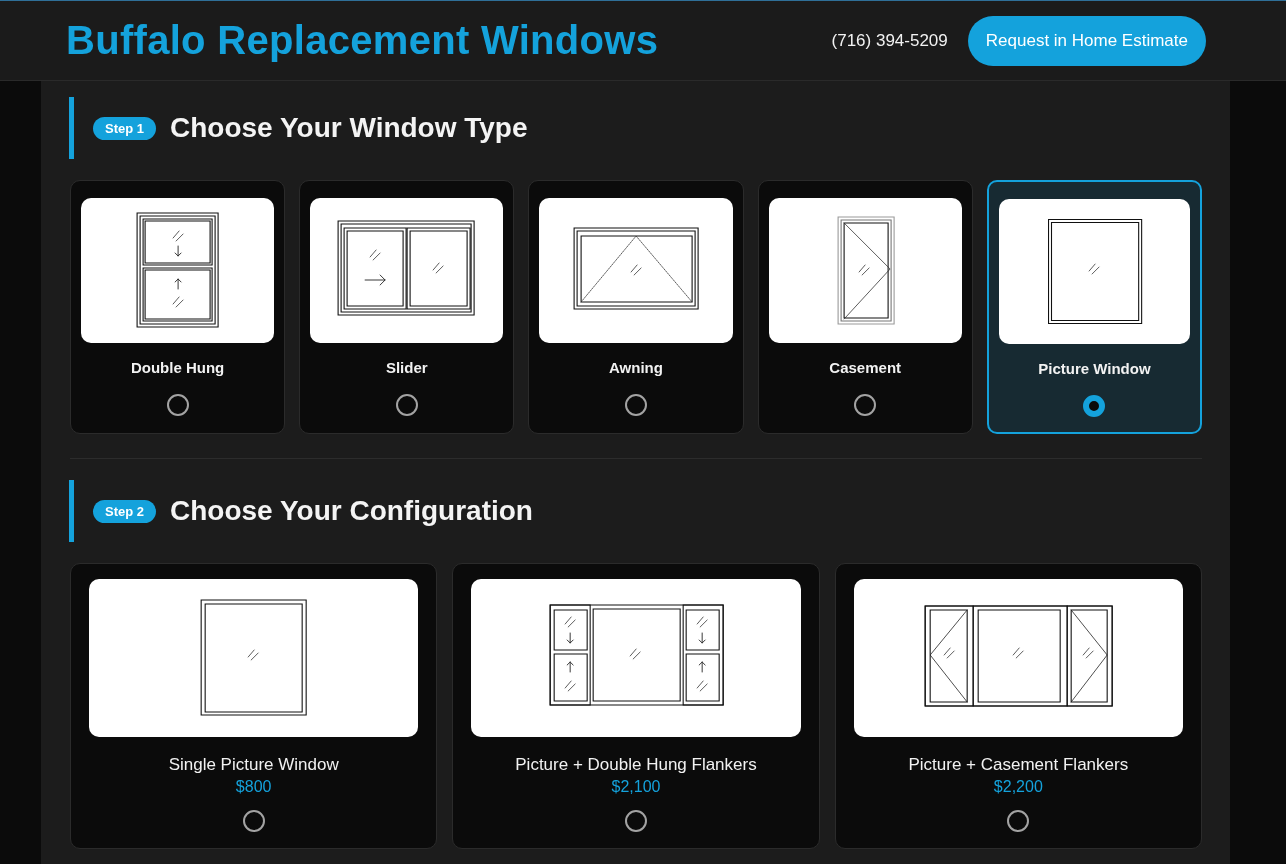 The height and width of the screenshot is (864, 1286). I want to click on phone-link: (716) 394-5209, so click(889, 40).